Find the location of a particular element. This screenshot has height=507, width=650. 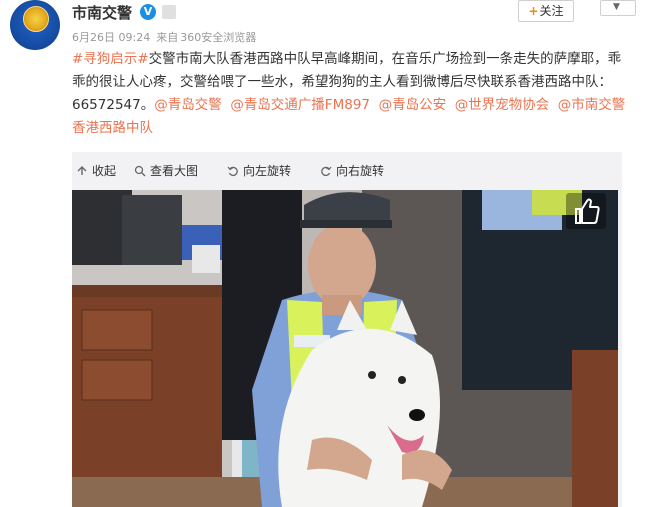

follow-button: +关注 is located at coordinates (546, 11).